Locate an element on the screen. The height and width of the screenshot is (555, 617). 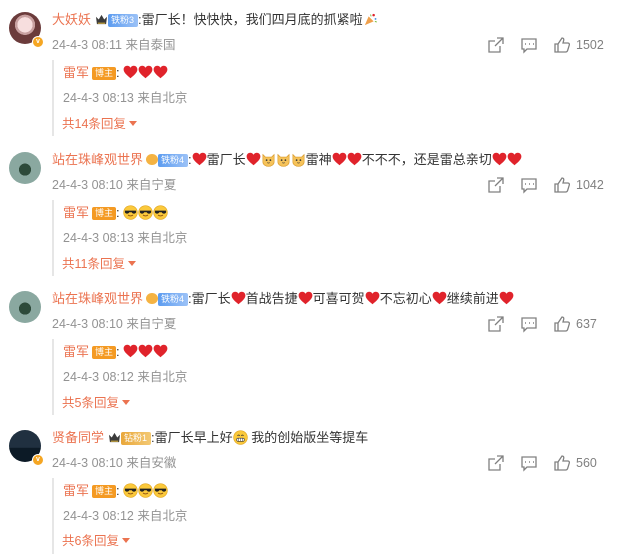
comment-text: 继续前进 is located at coordinates (472, 298).